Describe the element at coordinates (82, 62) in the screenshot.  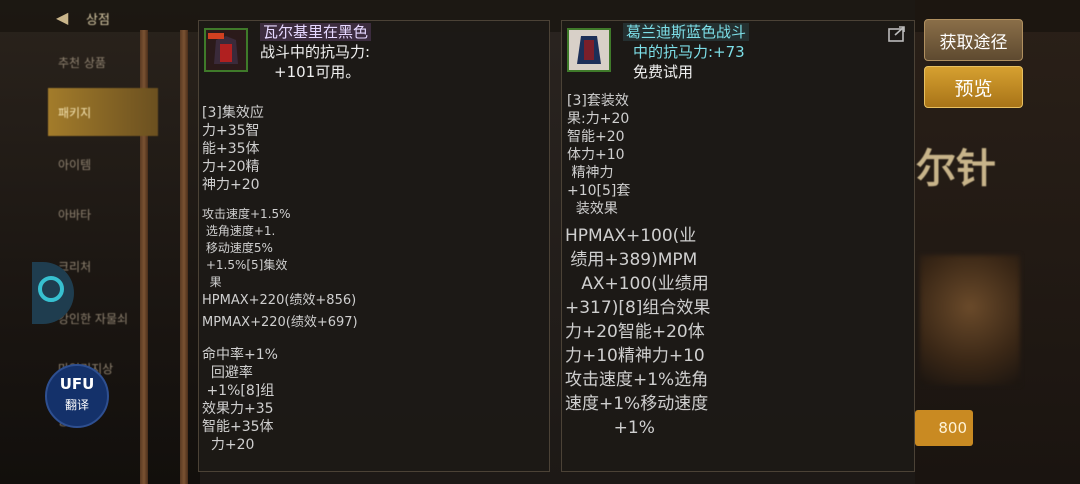
I see `sidebar-item-label: 추천 상품` at that location.